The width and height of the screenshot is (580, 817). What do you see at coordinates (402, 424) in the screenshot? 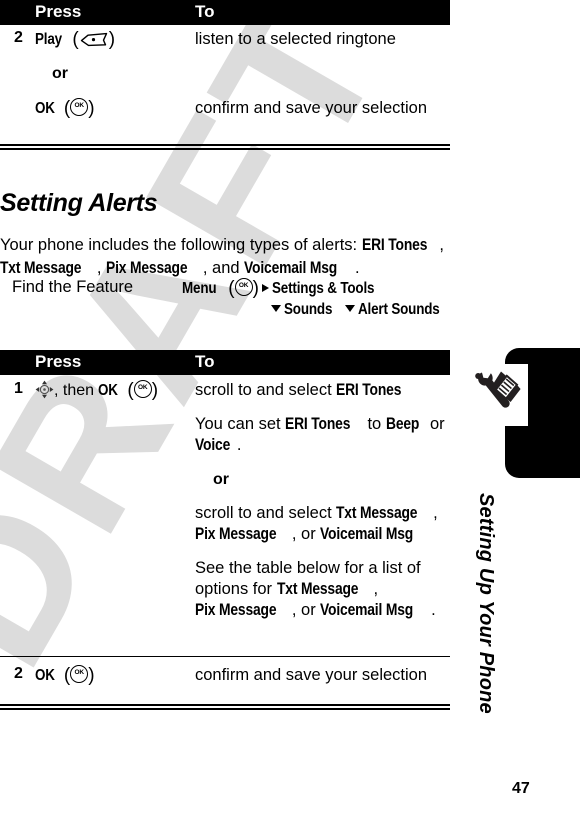
I see `term-beep: Beep` at bounding box center [402, 424].